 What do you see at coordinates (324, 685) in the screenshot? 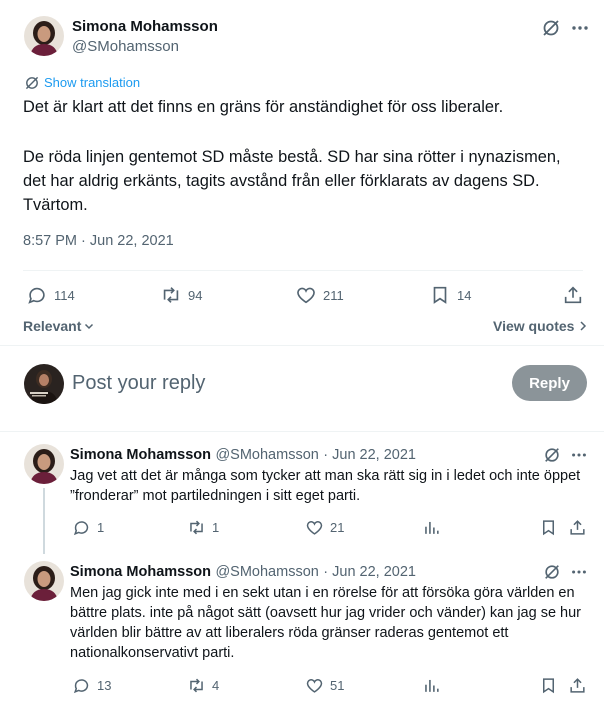
I see `like-action: 51` at bounding box center [324, 685].